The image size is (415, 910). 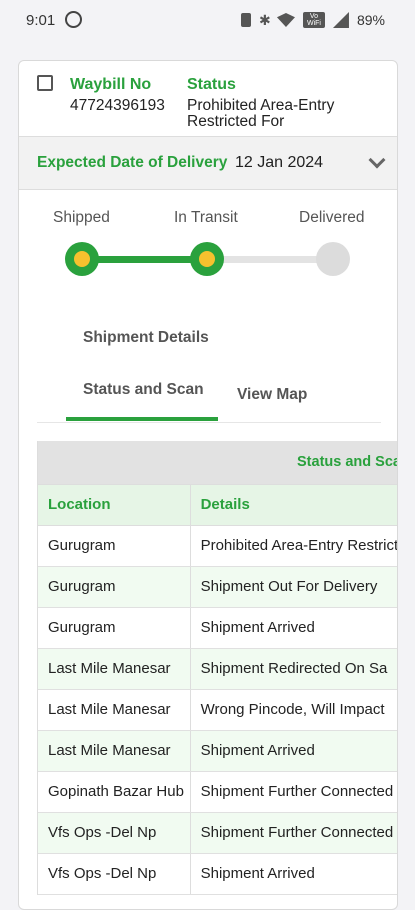 What do you see at coordinates (285, 20) in the screenshot?
I see `wifi-icon` at bounding box center [285, 20].